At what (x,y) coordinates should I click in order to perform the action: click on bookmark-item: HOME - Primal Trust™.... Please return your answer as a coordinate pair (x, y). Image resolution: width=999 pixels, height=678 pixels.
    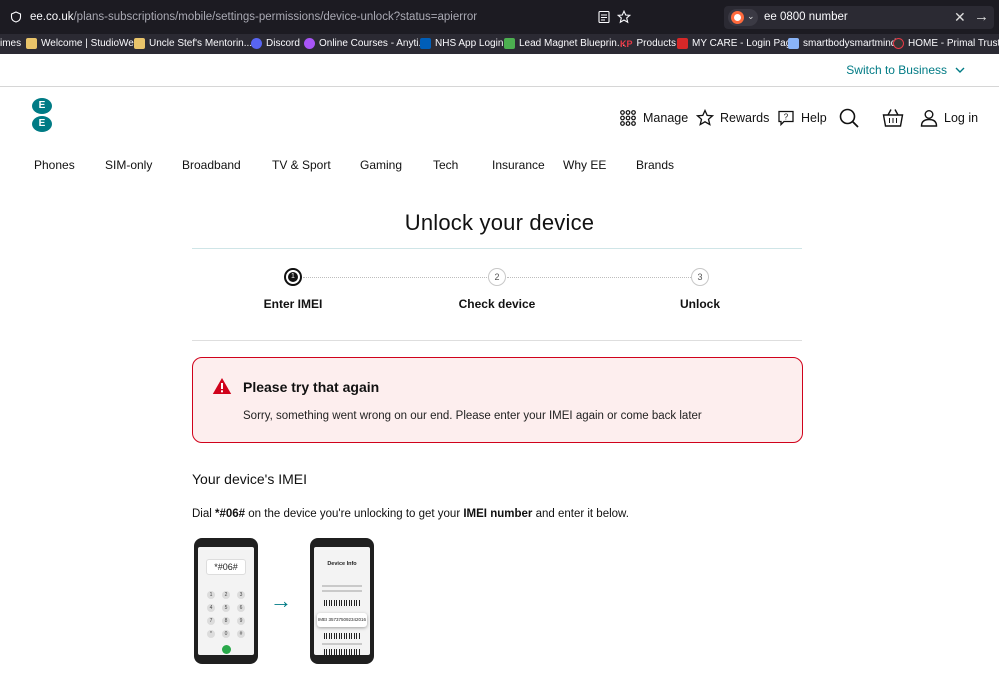
    Looking at the image, I should click on (946, 43).